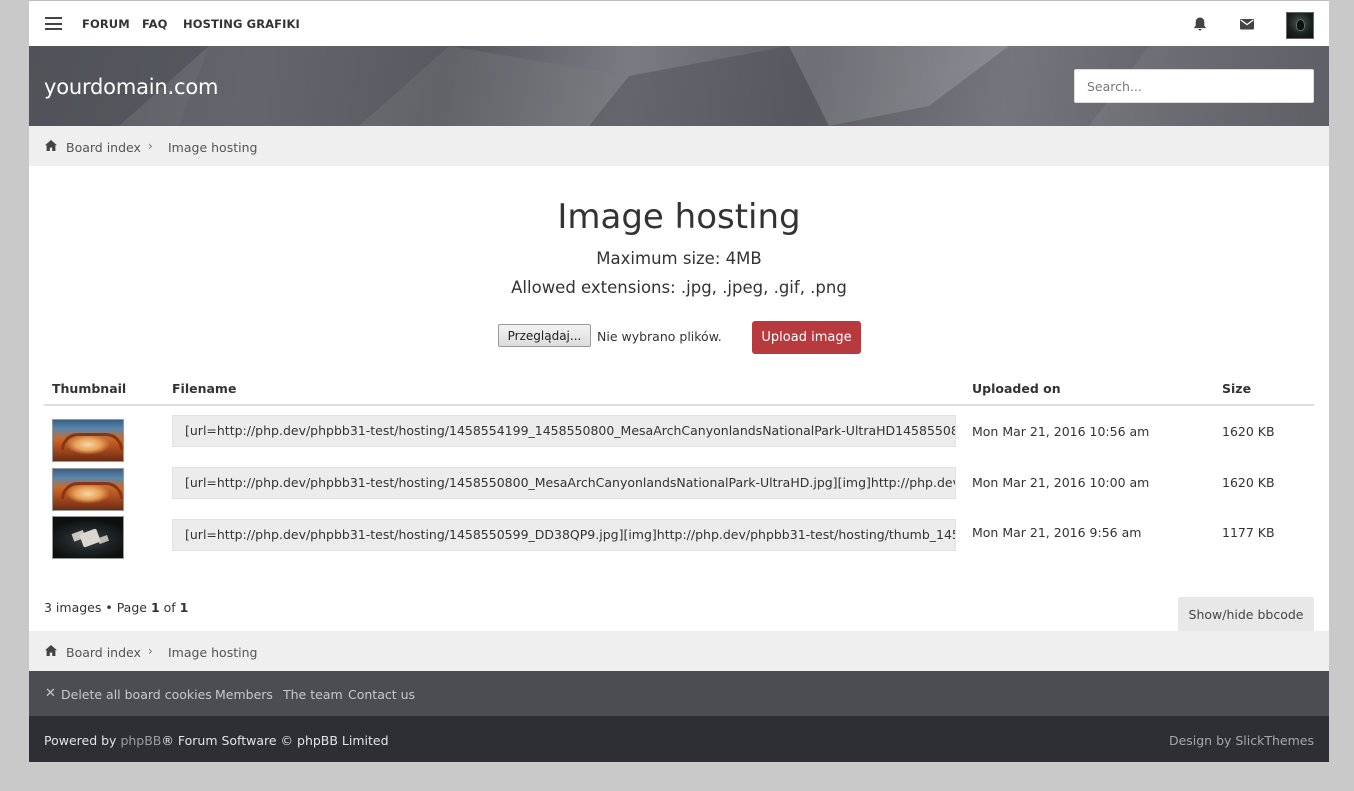  What do you see at coordinates (53, 23) in the screenshot?
I see `hamburger-menu-icon` at bounding box center [53, 23].